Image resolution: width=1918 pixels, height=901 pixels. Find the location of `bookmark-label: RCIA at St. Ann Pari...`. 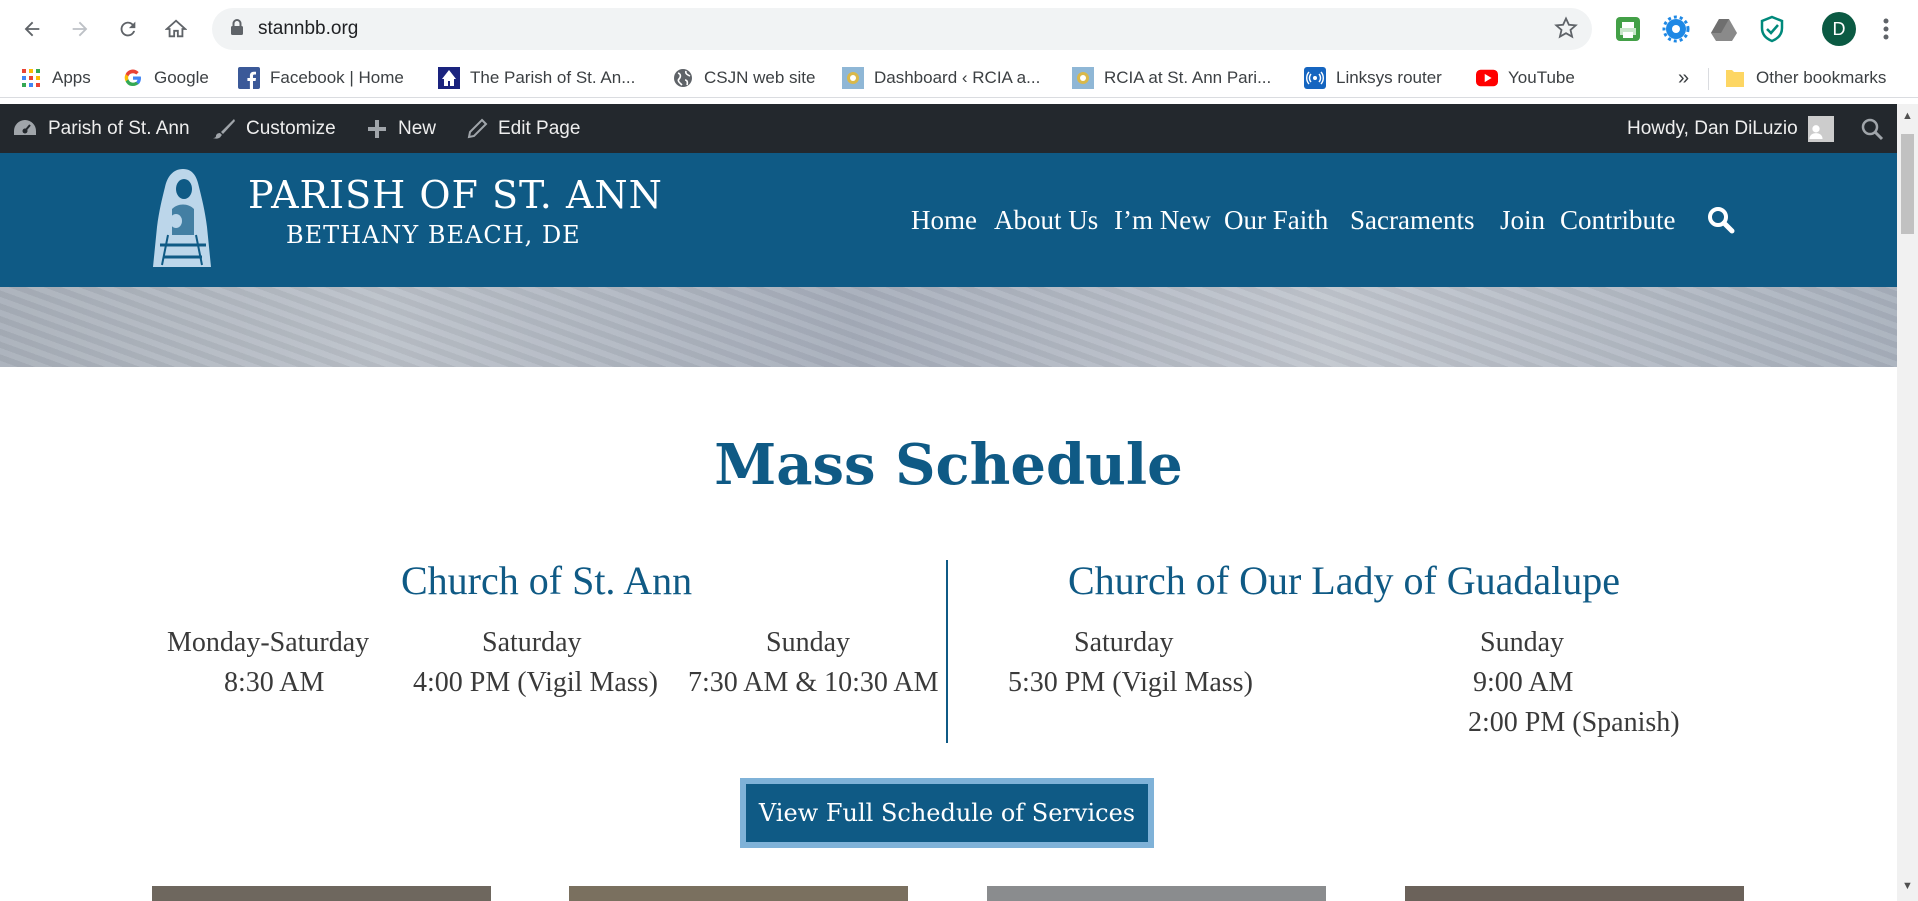

bookmark-label: RCIA at St. Ann Pari... is located at coordinates (1188, 77).